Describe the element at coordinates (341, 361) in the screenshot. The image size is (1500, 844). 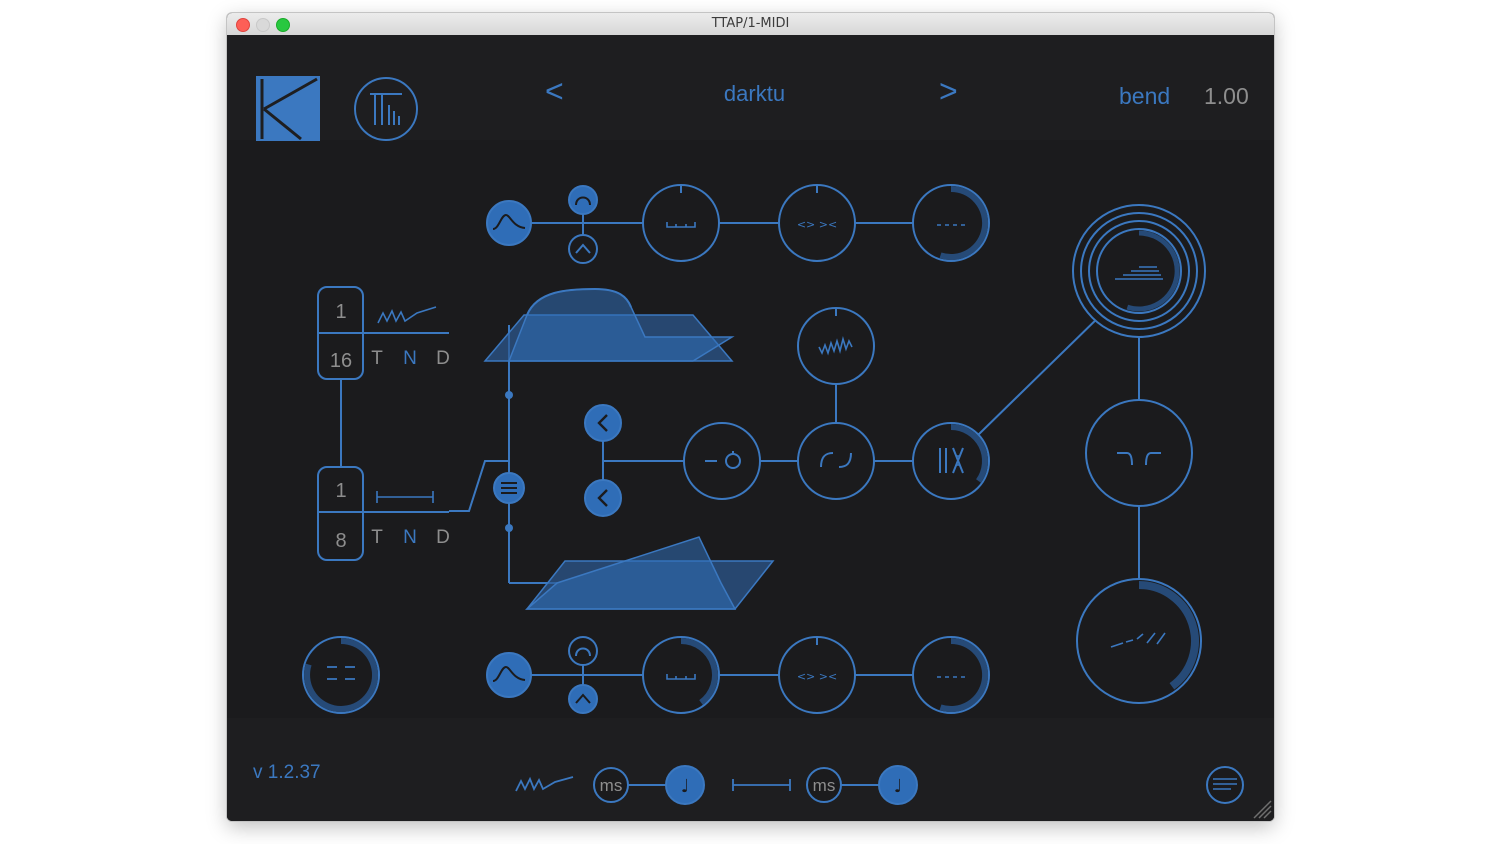
I see `top-division-denominator: 16` at that location.